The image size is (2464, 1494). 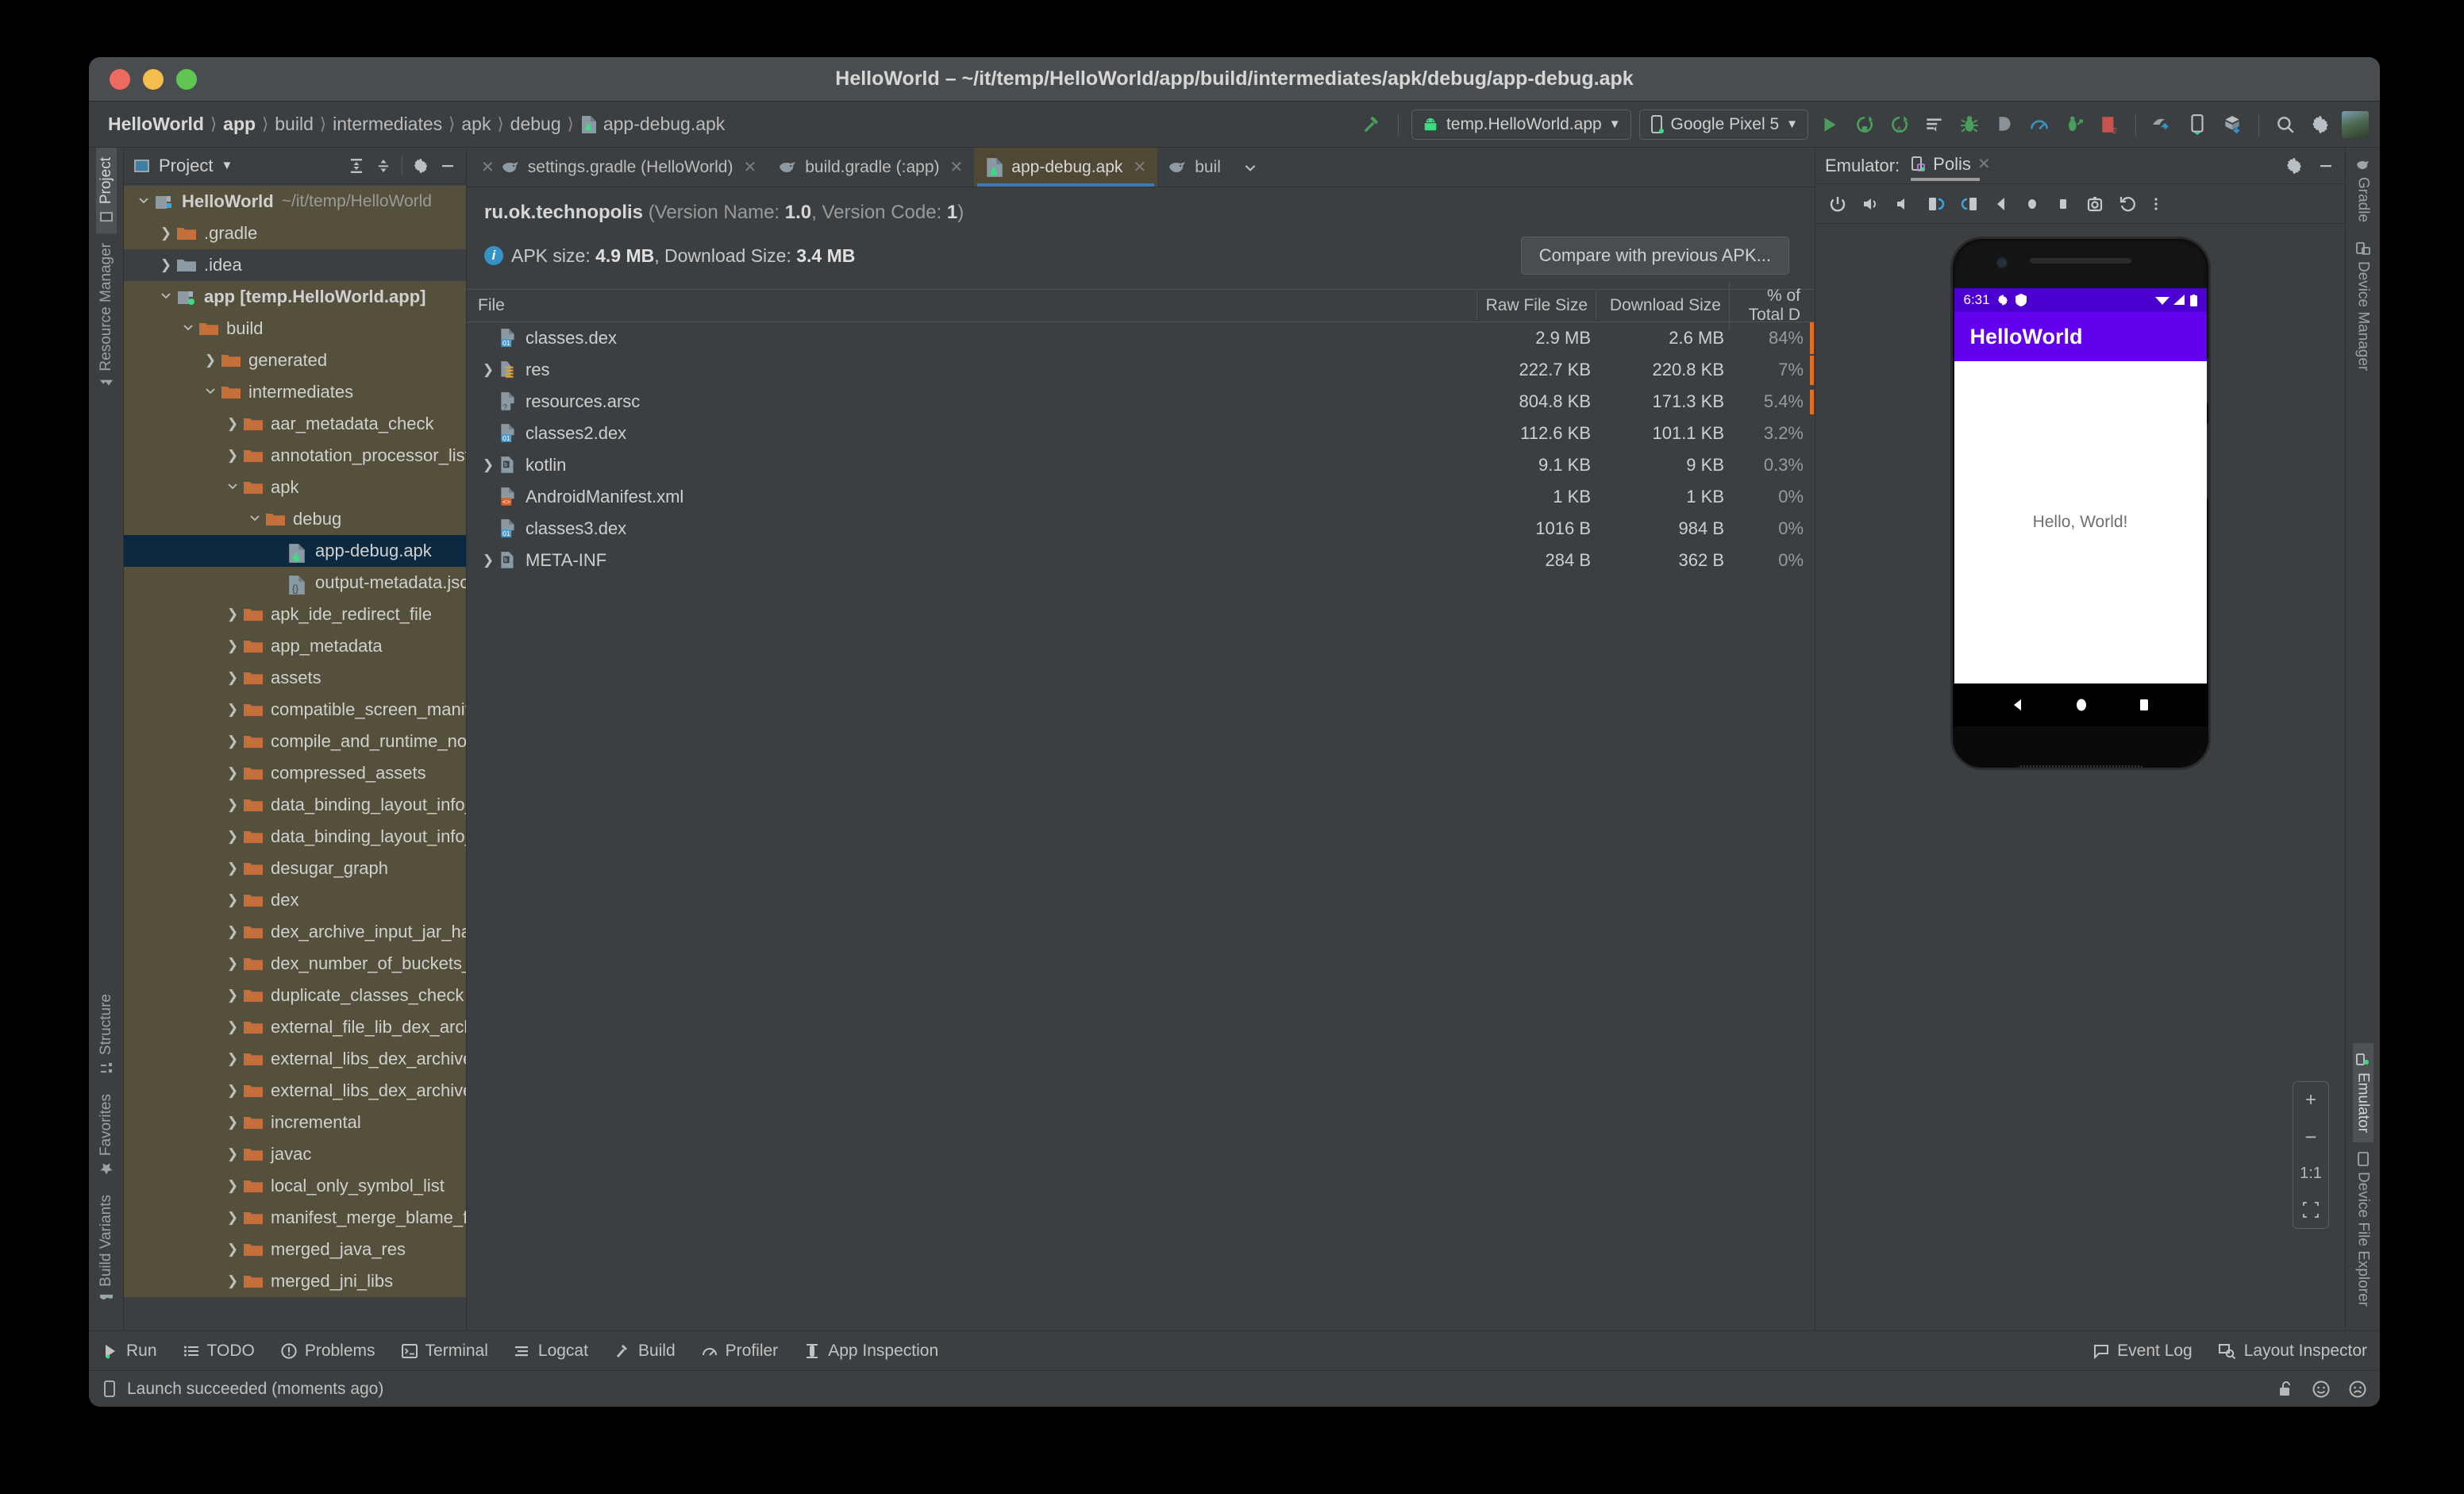 What do you see at coordinates (2128, 204) in the screenshot?
I see `history-icon` at bounding box center [2128, 204].